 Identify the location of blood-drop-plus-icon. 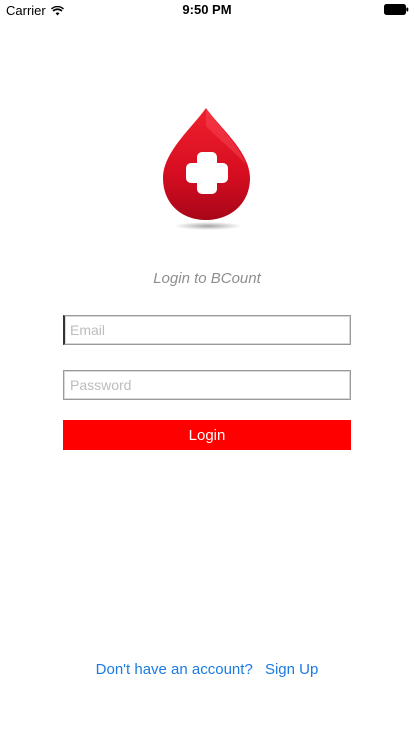
(206, 169).